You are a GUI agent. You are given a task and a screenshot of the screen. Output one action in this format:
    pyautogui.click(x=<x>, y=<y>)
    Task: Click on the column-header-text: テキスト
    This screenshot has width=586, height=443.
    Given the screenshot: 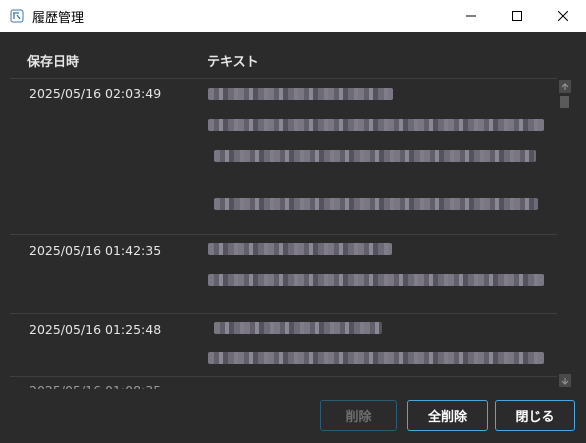 What is the action you would take?
    pyautogui.click(x=233, y=60)
    